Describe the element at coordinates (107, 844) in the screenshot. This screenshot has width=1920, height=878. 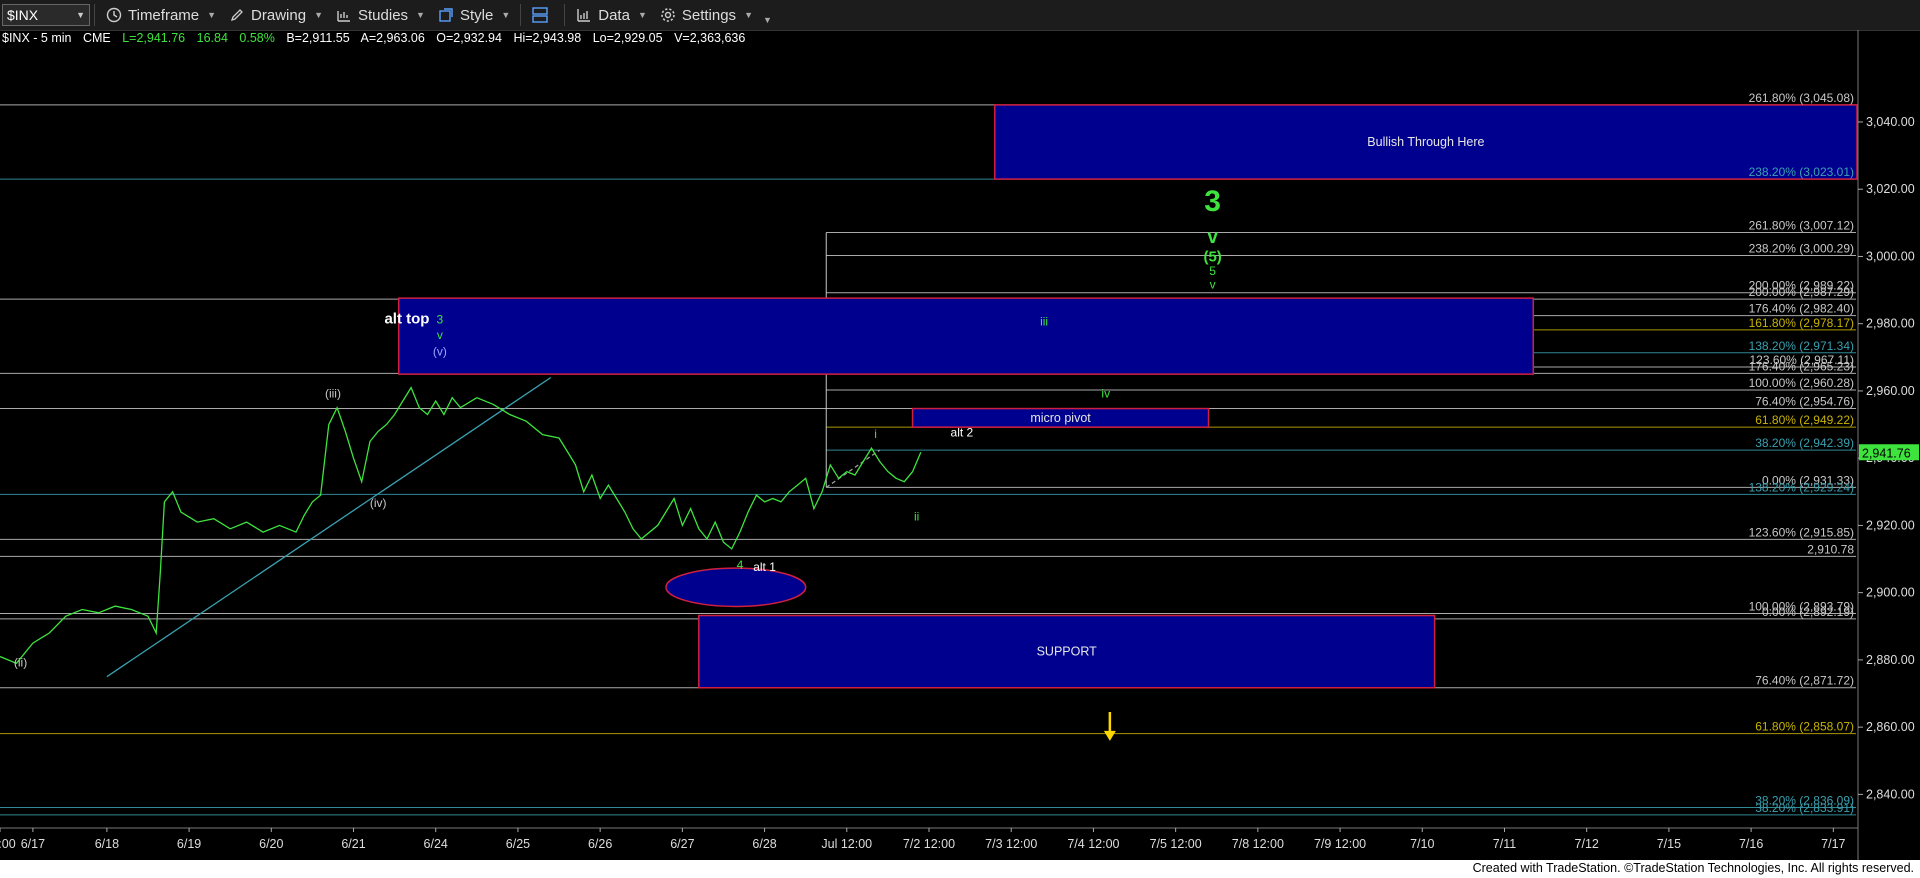
I see `x-tick-label: 6/18` at that location.